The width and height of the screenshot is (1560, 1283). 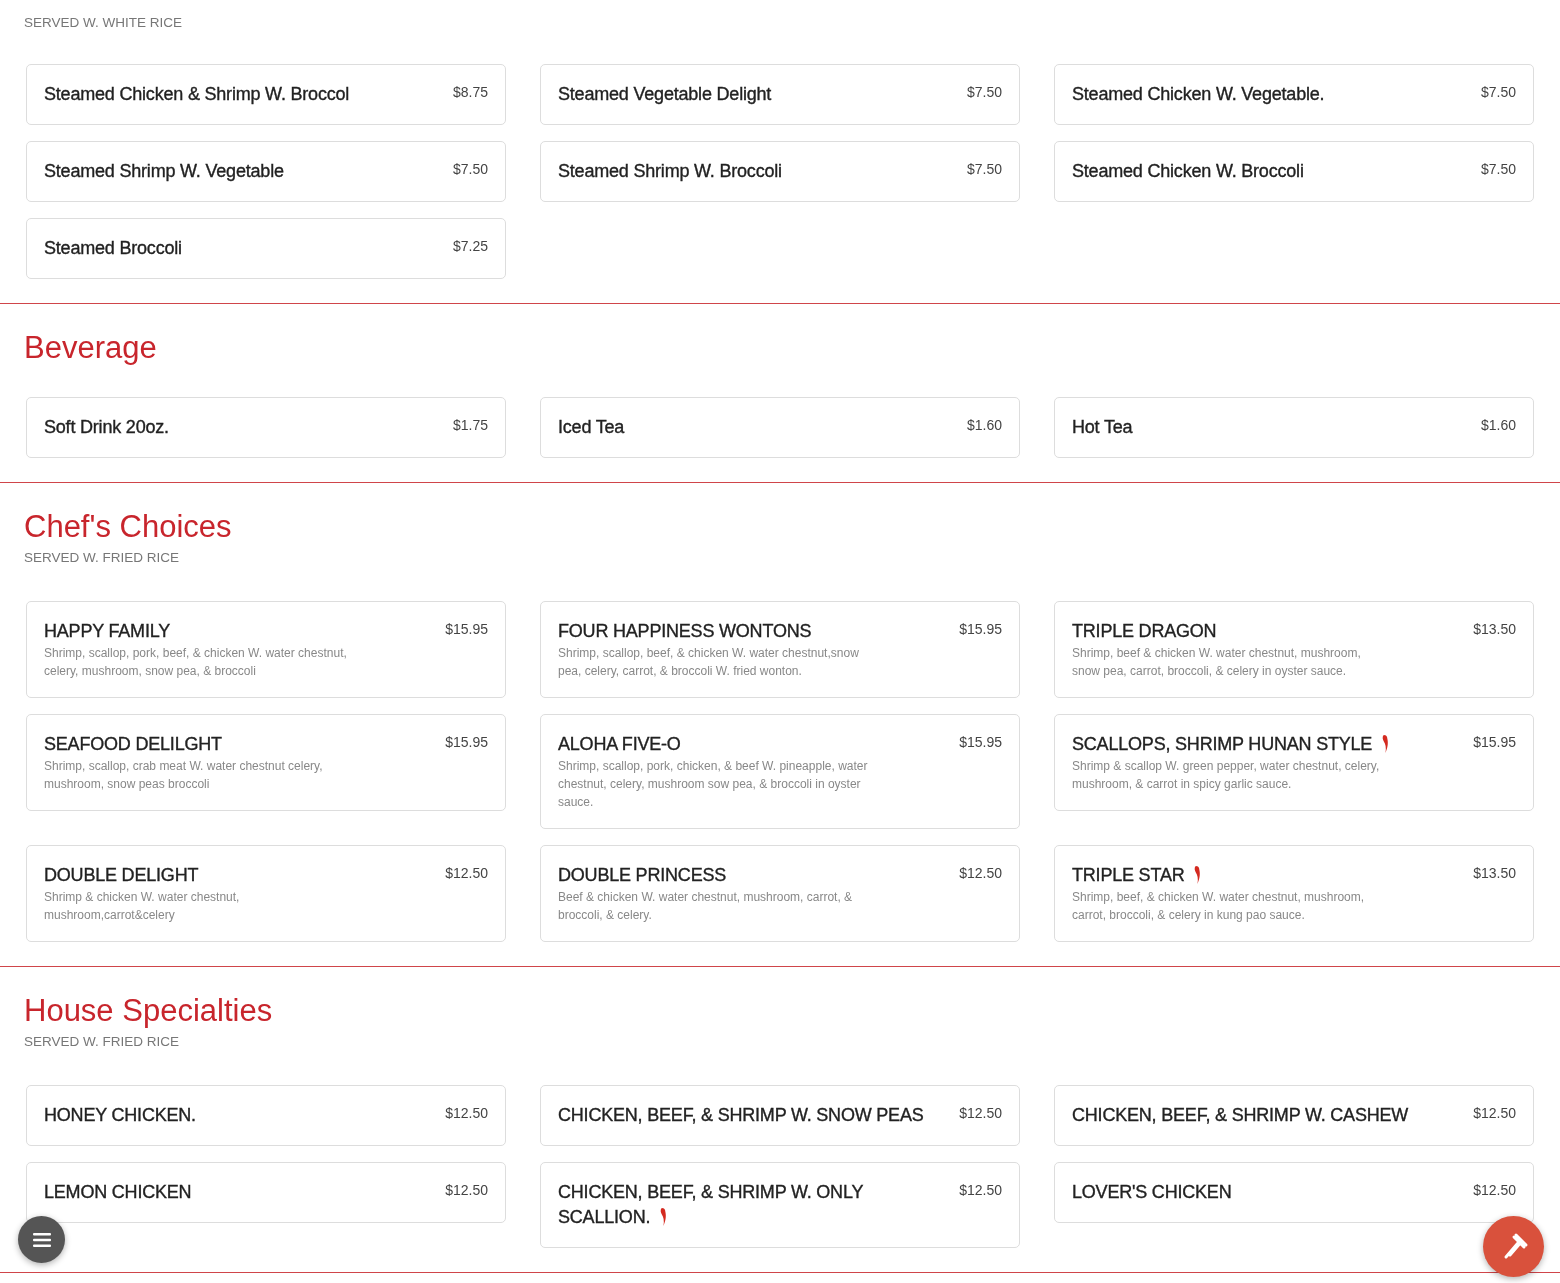 What do you see at coordinates (128, 527) in the screenshot?
I see `section-title: Chef's Choices` at bounding box center [128, 527].